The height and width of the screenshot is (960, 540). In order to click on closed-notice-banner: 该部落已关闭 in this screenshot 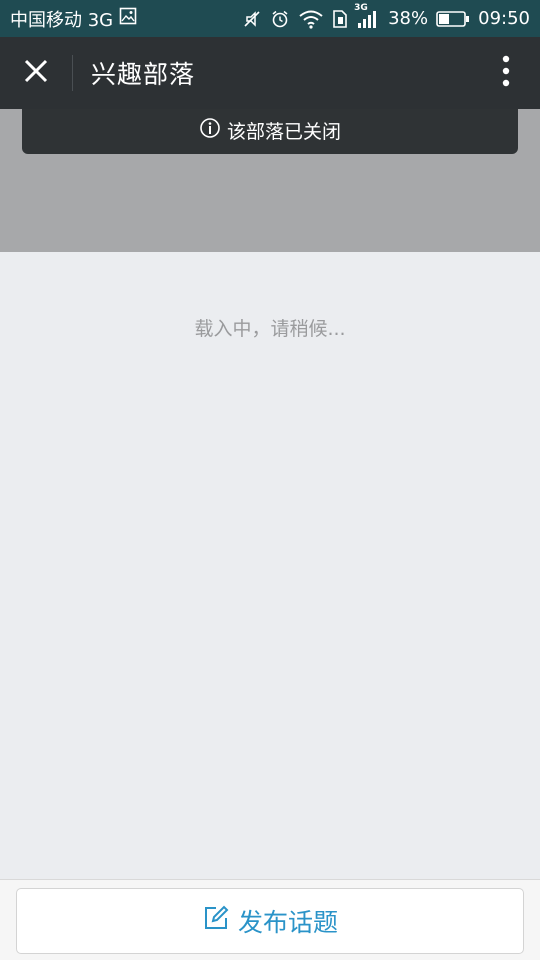, I will do `click(270, 131)`.